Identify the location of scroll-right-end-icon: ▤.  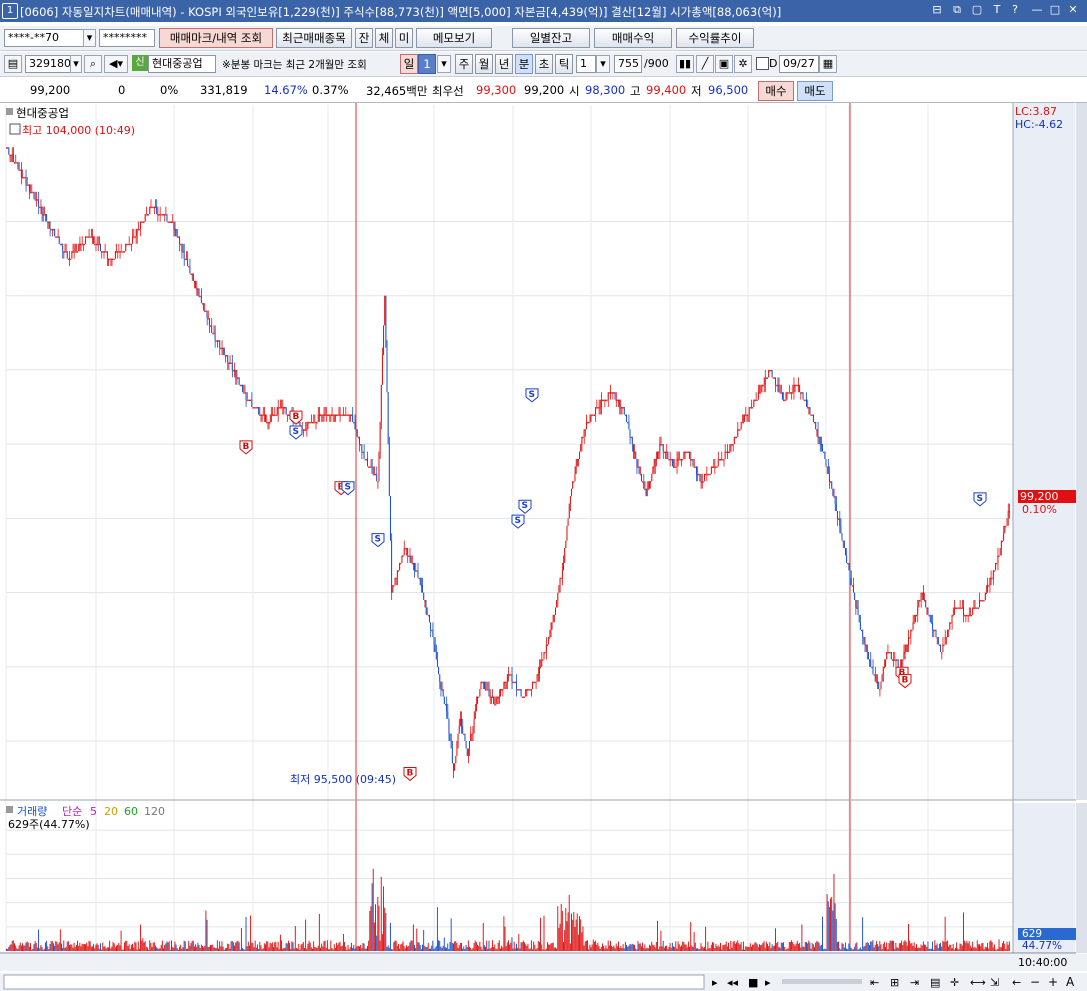
(935, 982).